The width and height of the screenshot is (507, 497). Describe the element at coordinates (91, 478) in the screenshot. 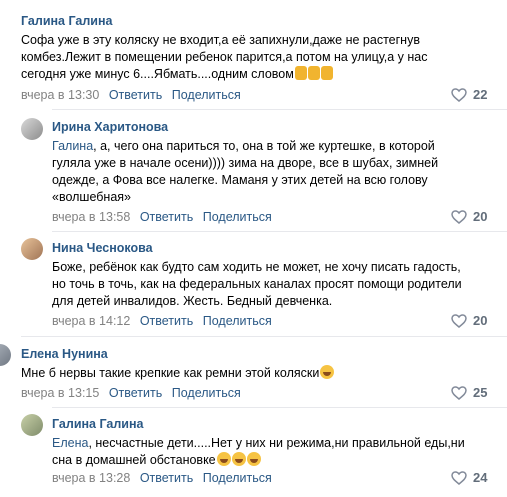

I see `comment-date: вчера в 13:28` at that location.